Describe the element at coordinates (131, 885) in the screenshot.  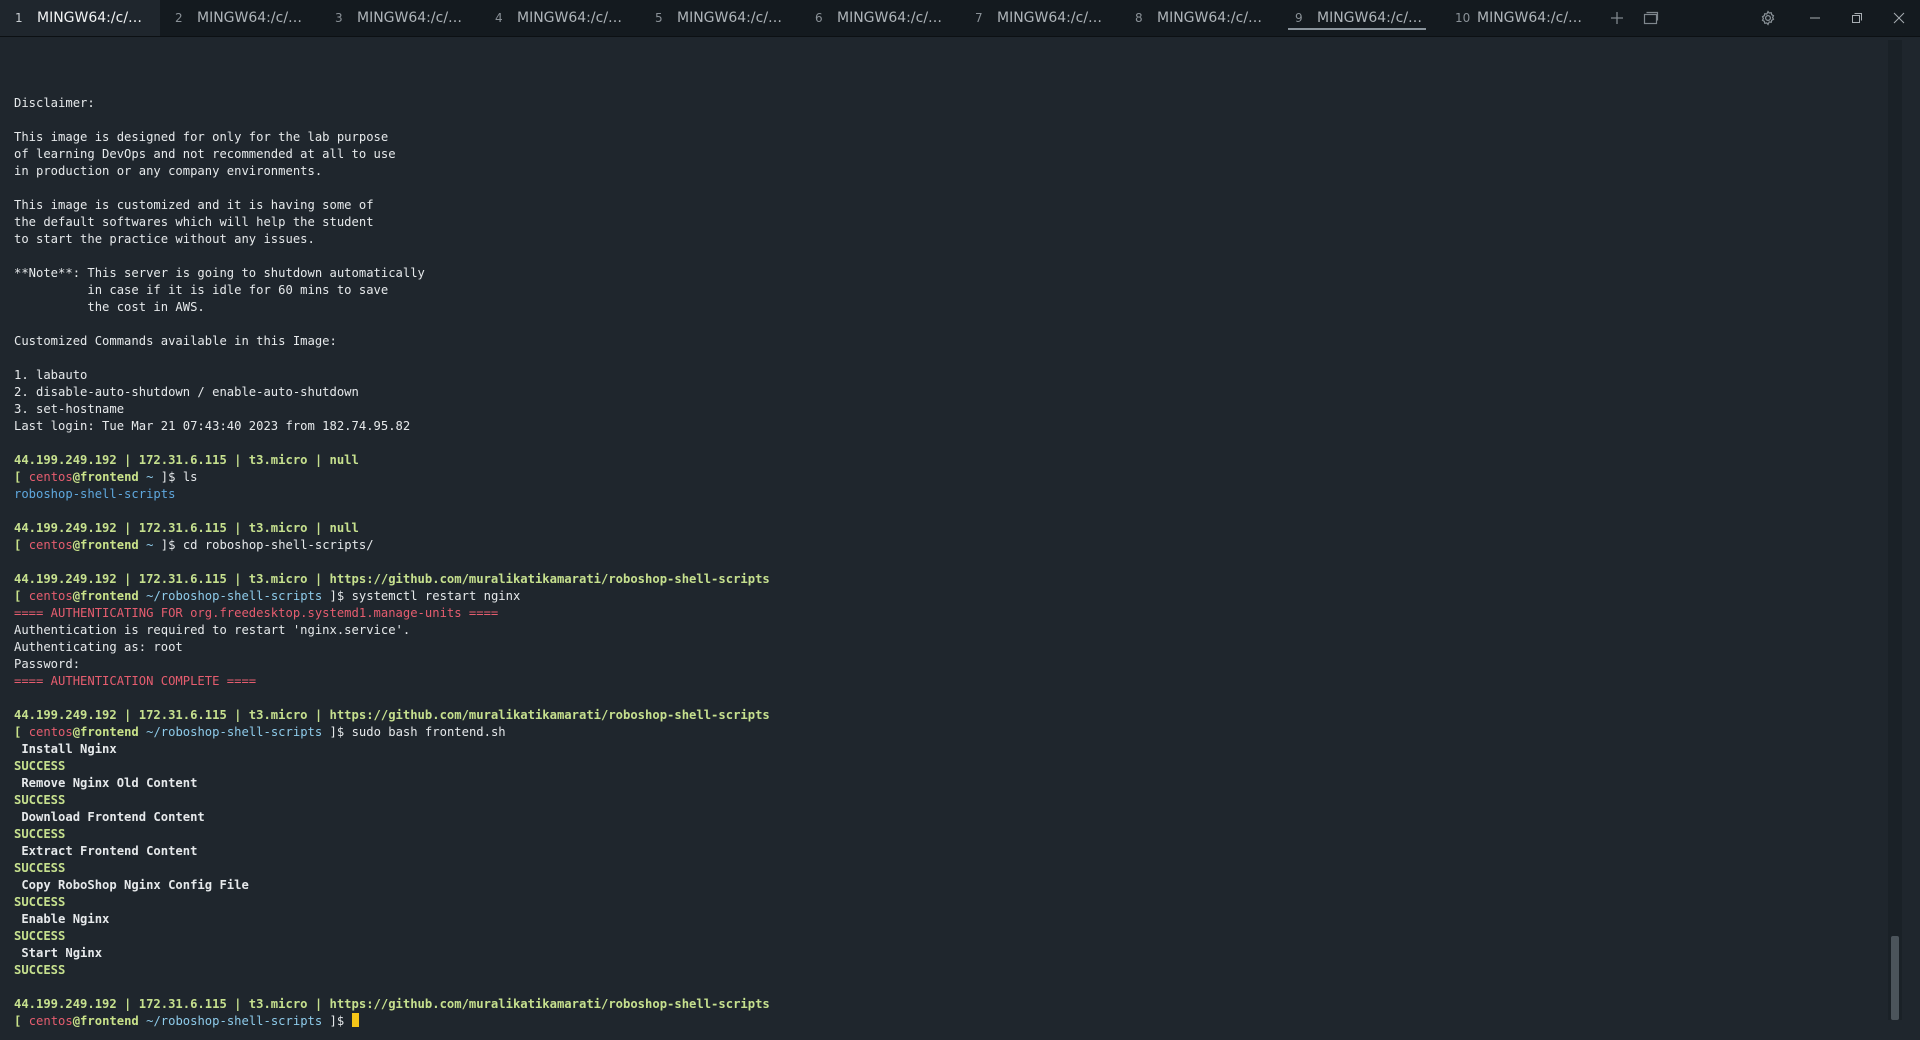
I see `step-line: Copy RoboShop Nginx Config File` at that location.